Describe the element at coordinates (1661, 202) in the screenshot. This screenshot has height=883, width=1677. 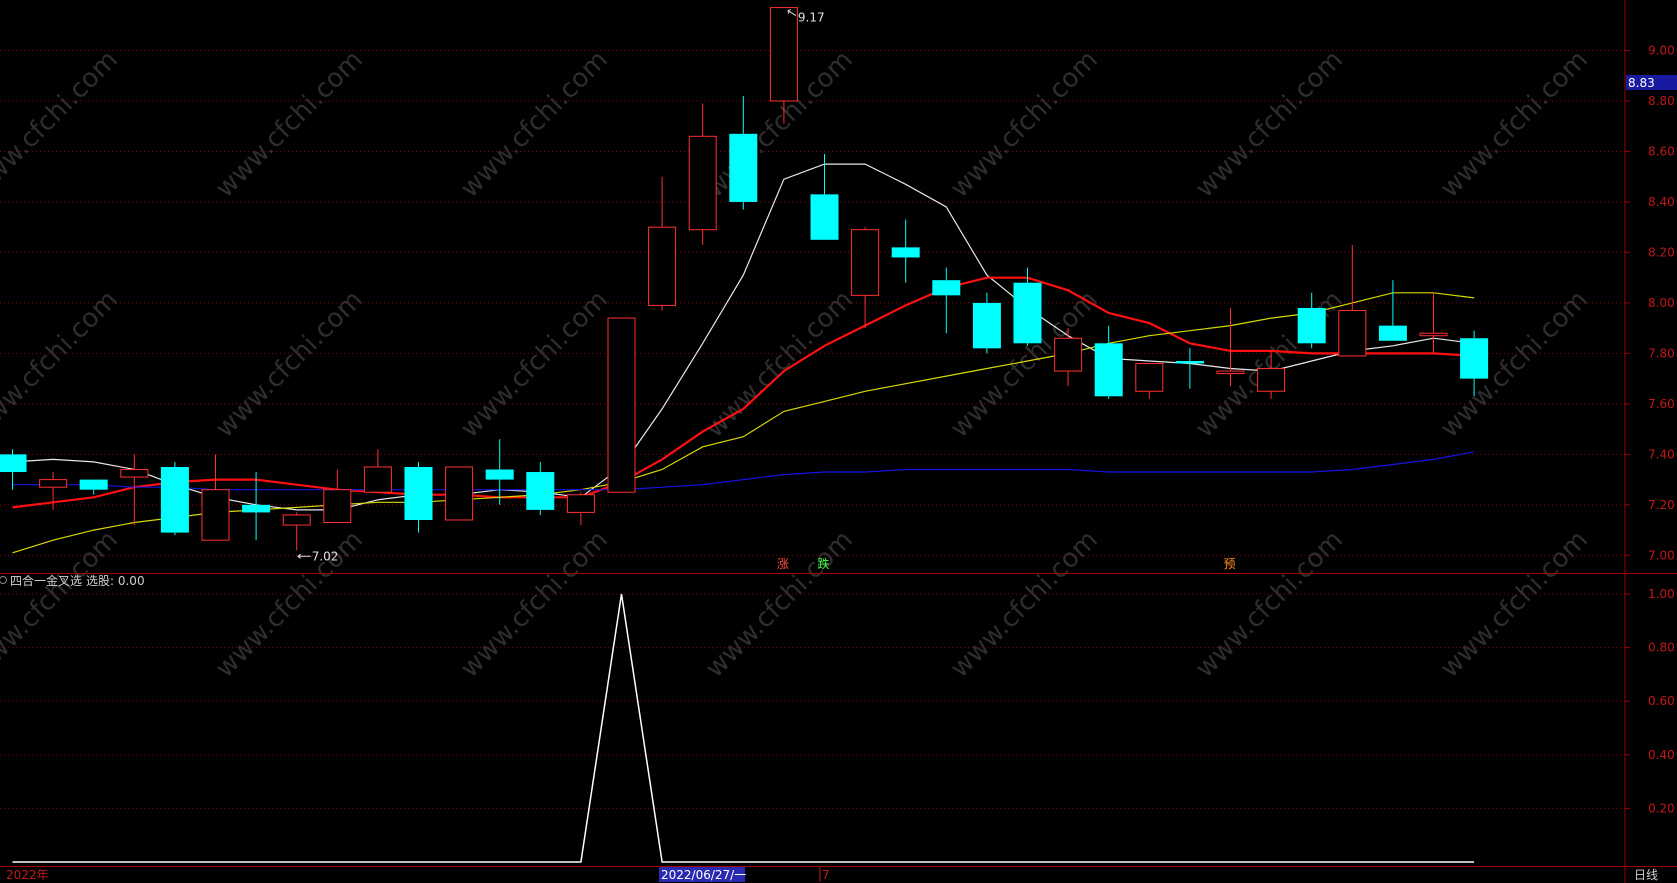
I see `price-tick-label: 8.40` at that location.